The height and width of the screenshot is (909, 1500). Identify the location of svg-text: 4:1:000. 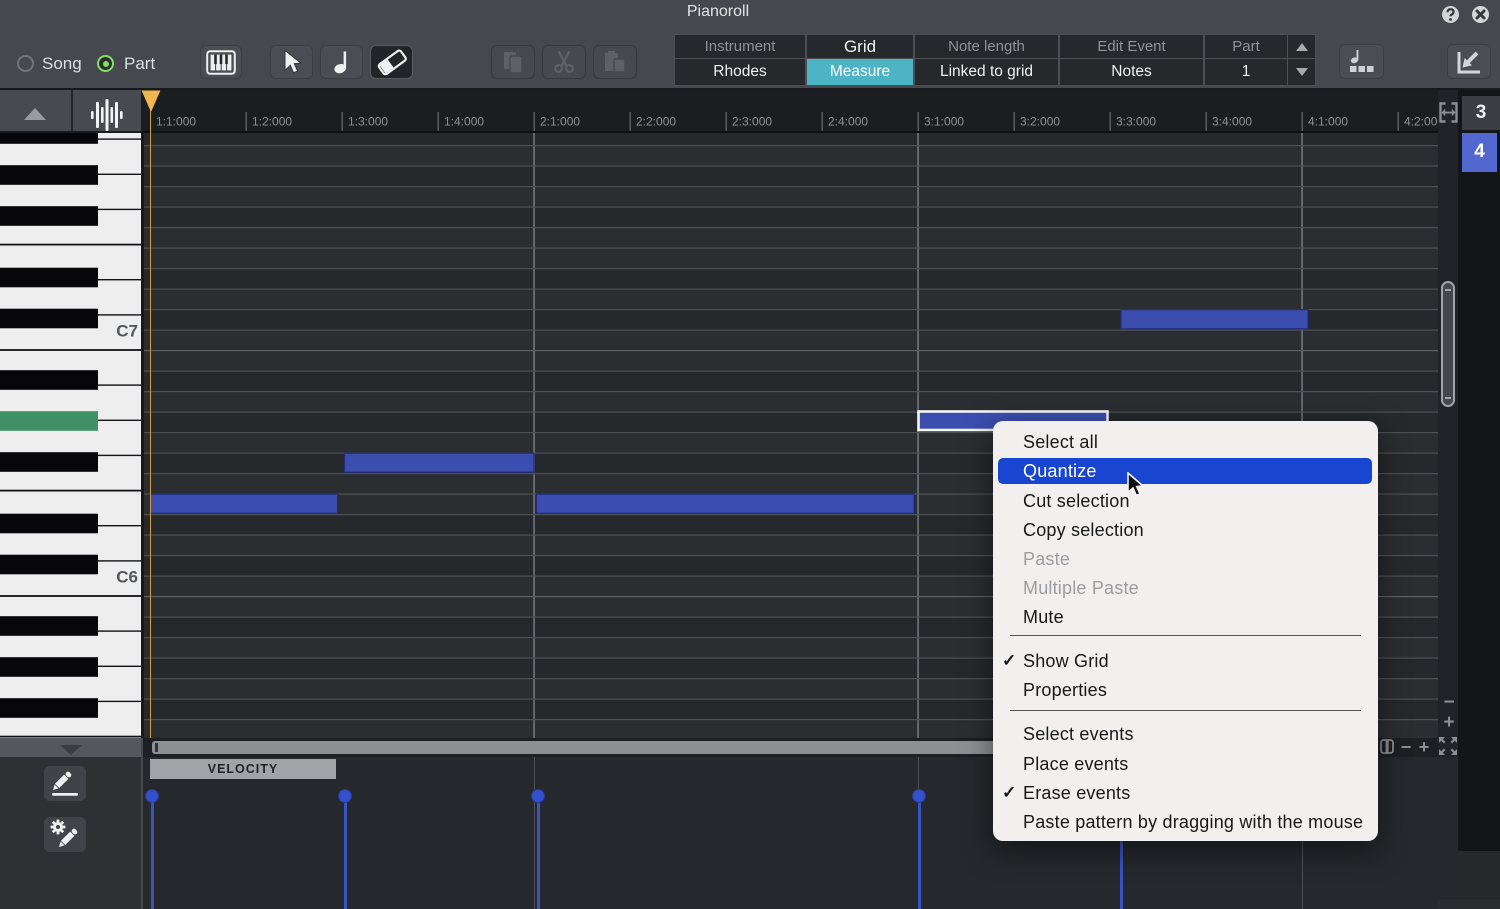
(1328, 122).